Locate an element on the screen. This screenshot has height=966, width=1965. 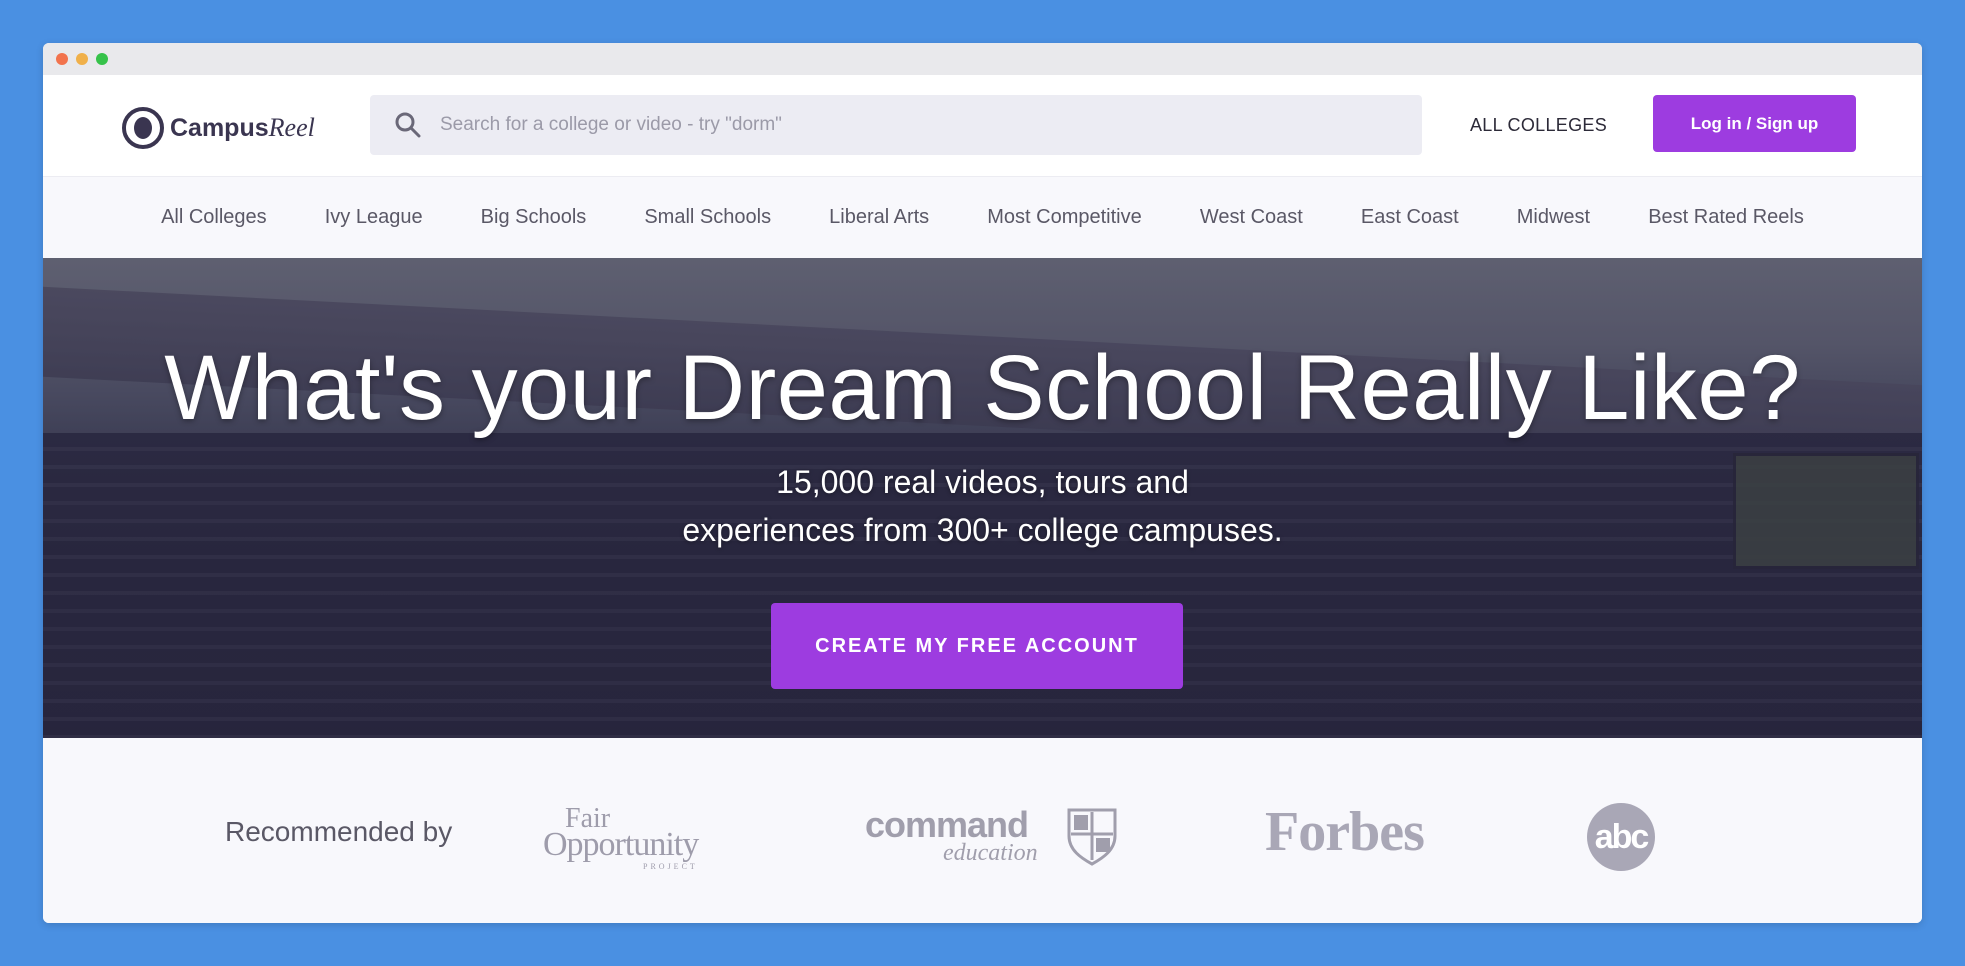
category-all-colleges: All Colleges is located at coordinates (214, 217).